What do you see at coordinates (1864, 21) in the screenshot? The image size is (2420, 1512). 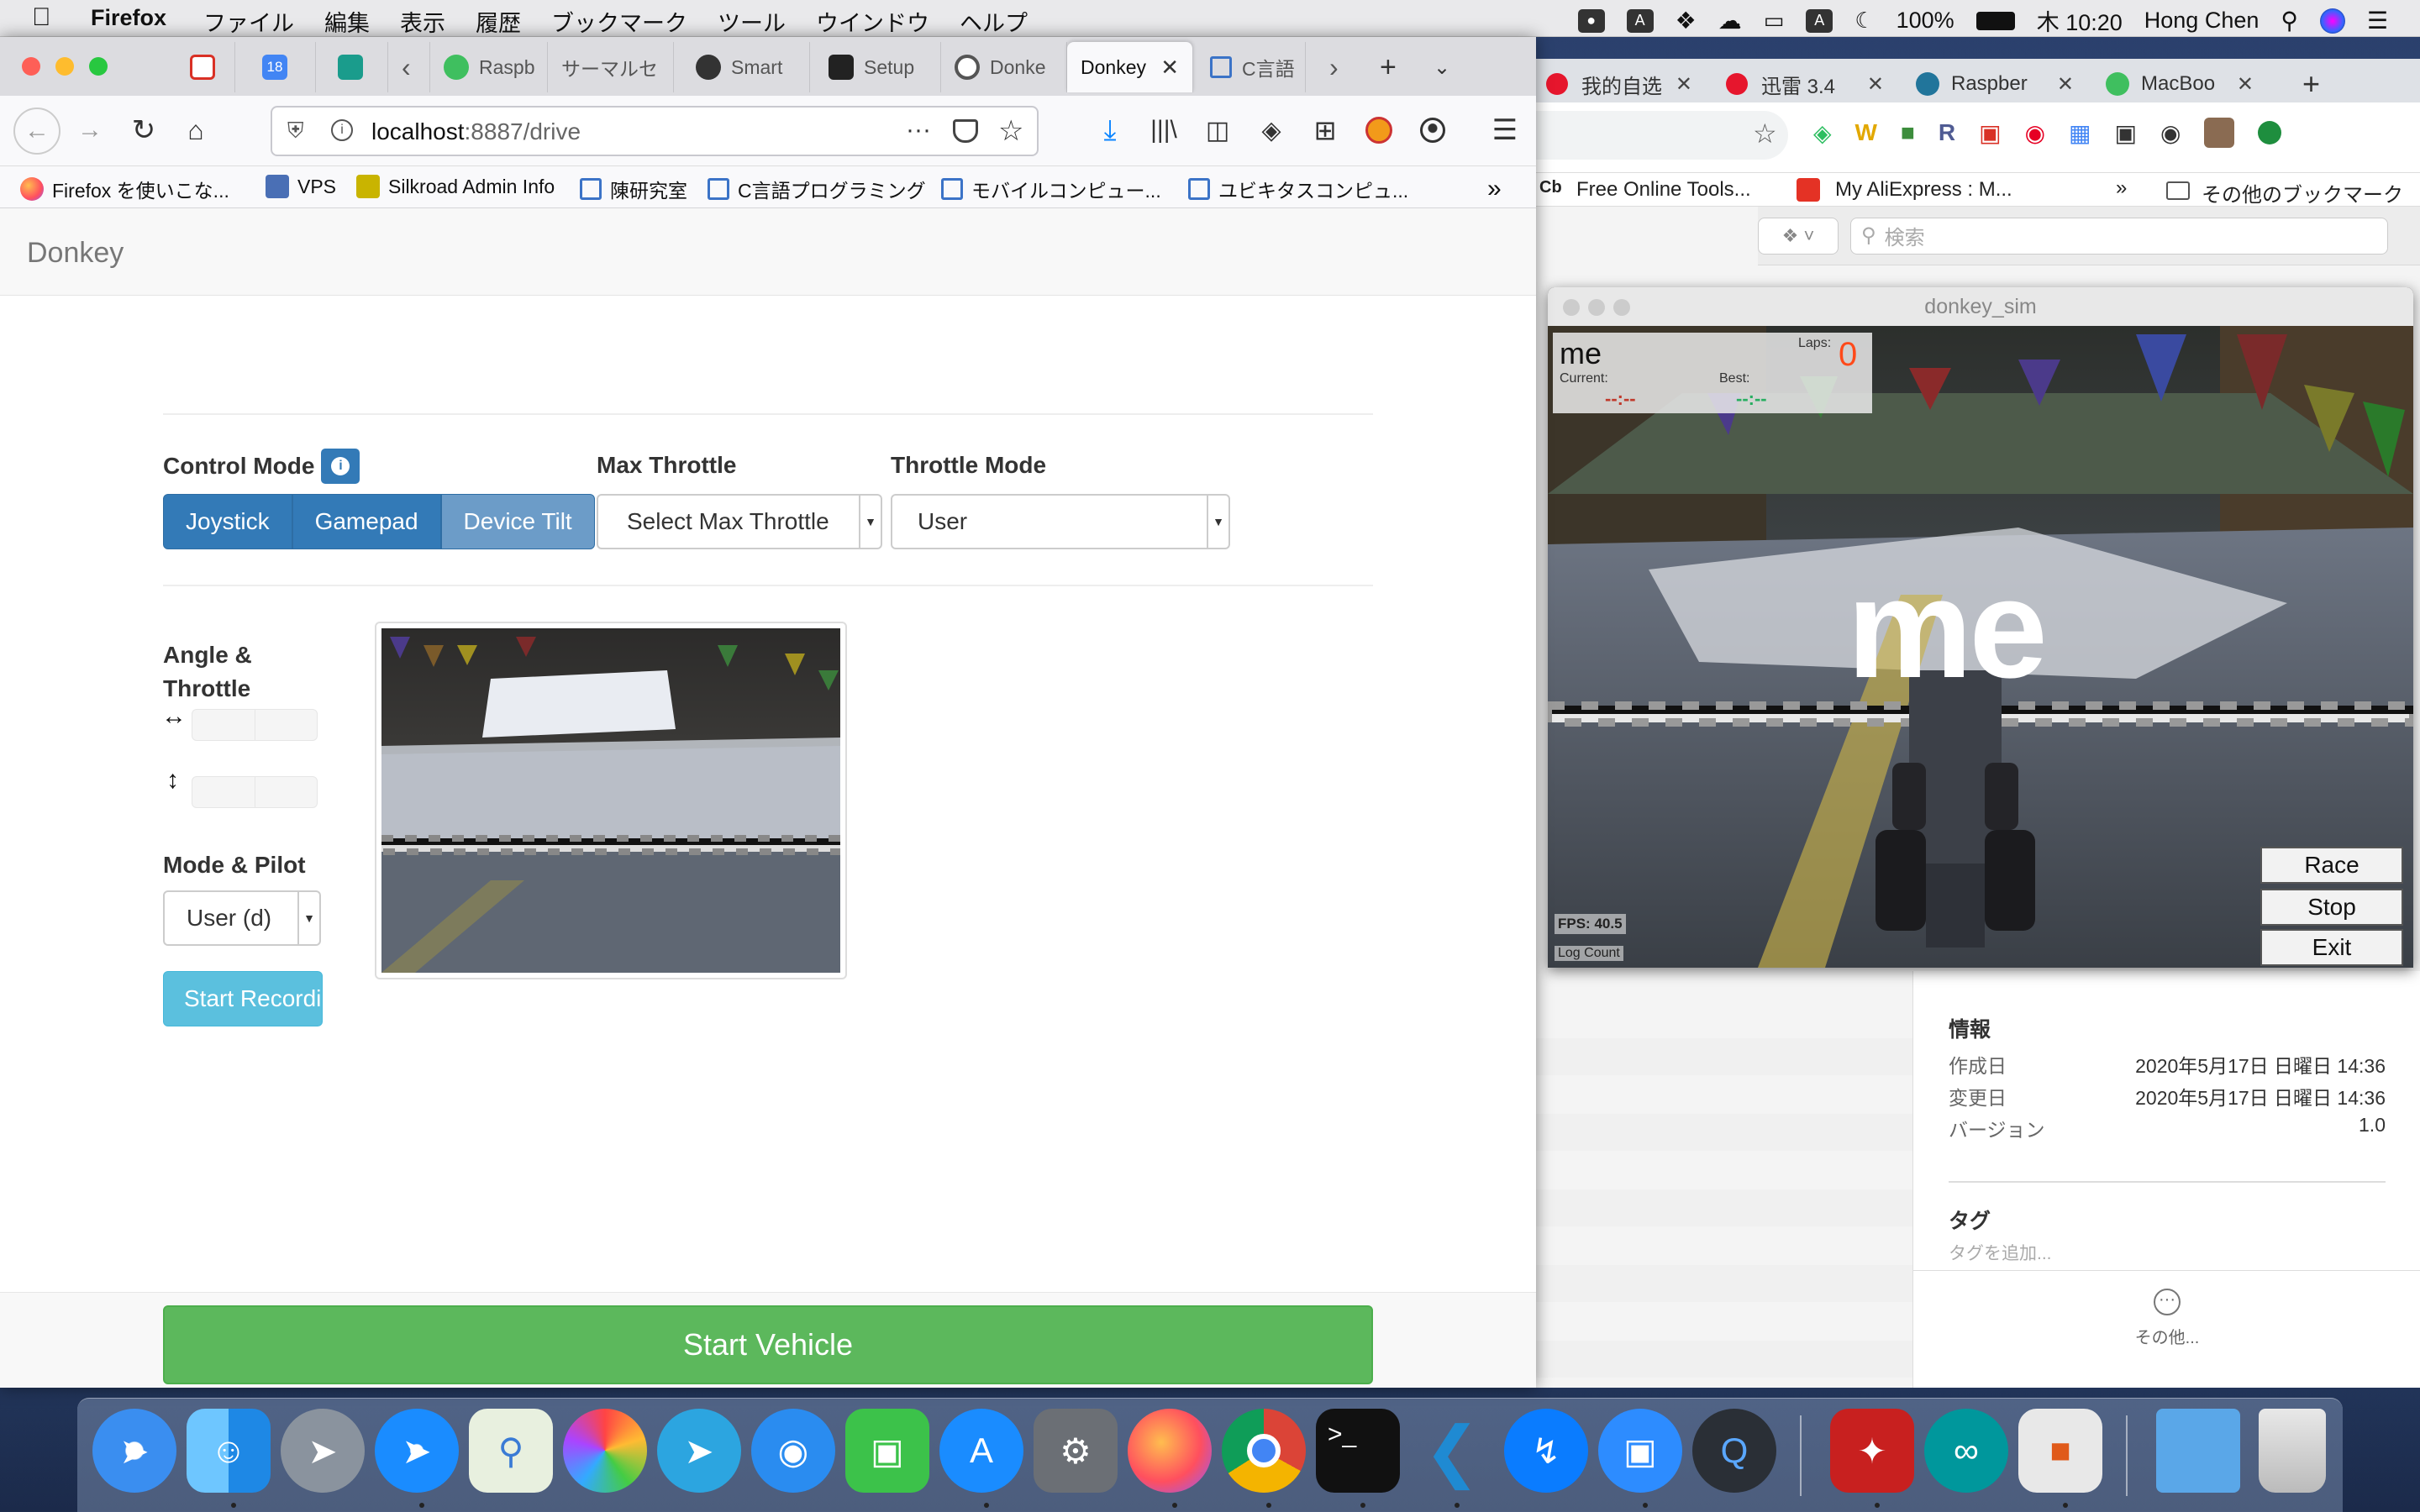 I see `wifi-icon: ☾` at bounding box center [1864, 21].